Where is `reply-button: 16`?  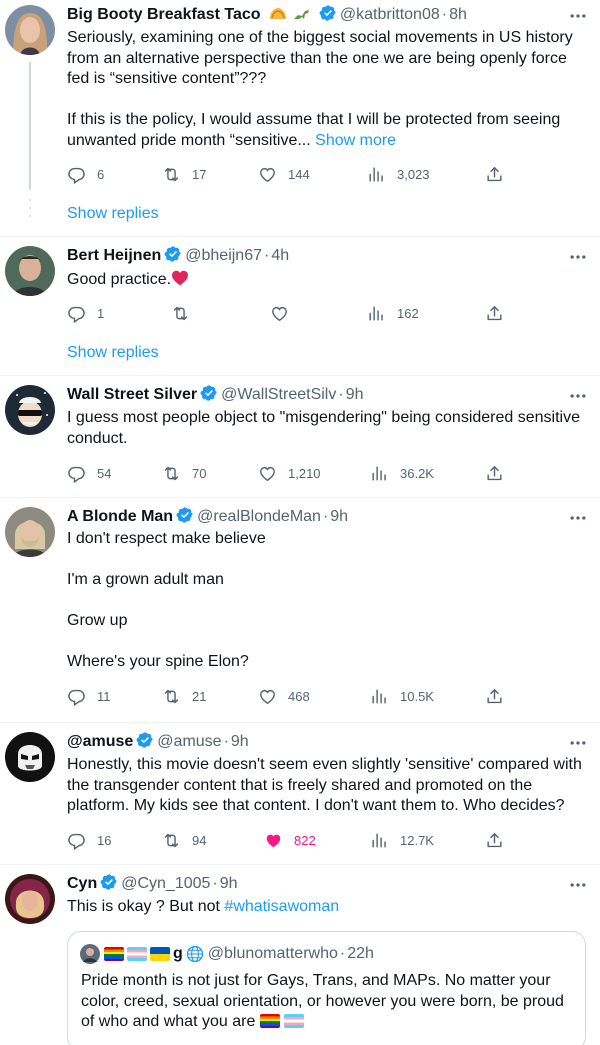
reply-button: 16 is located at coordinates (89, 840).